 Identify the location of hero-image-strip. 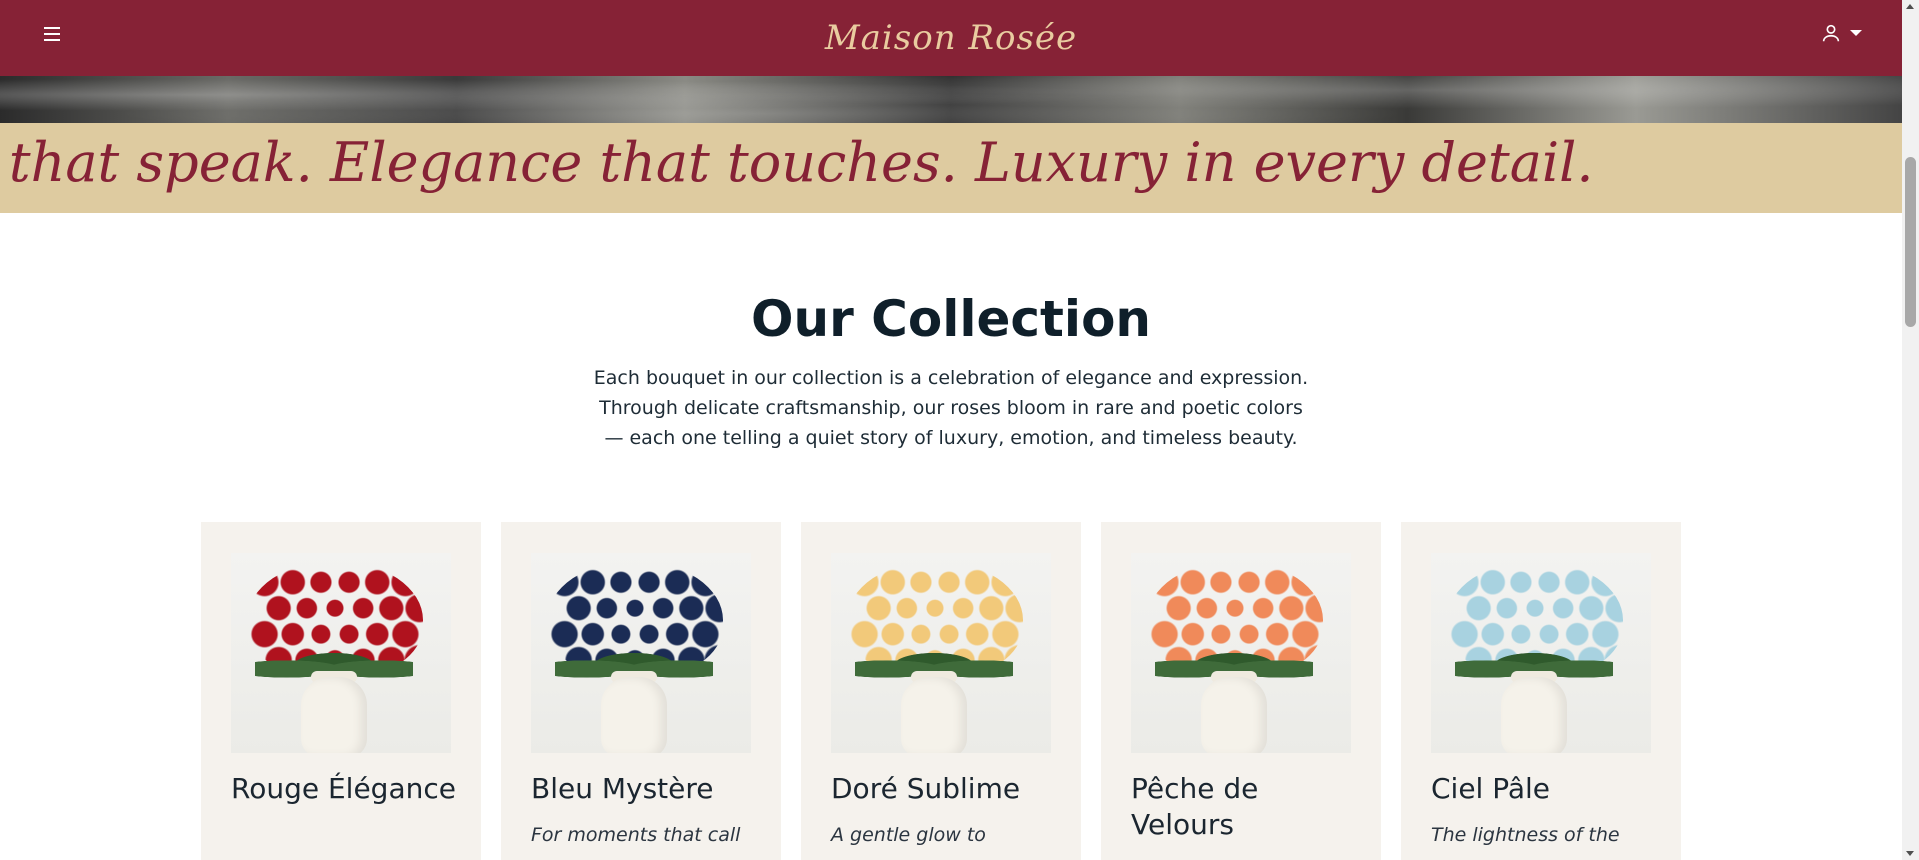
(951, 99).